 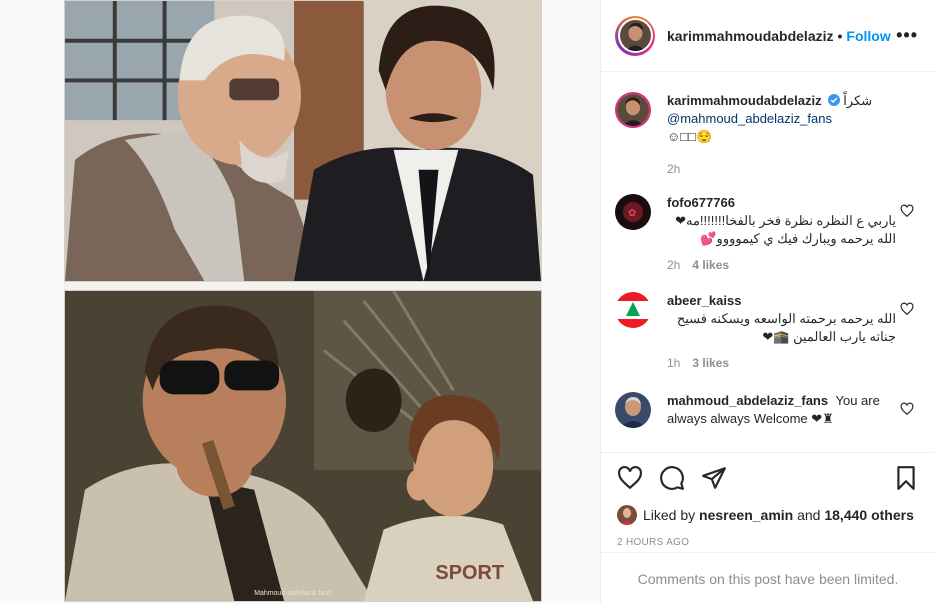 I want to click on likes-prefix: Liked by, so click(x=669, y=515).